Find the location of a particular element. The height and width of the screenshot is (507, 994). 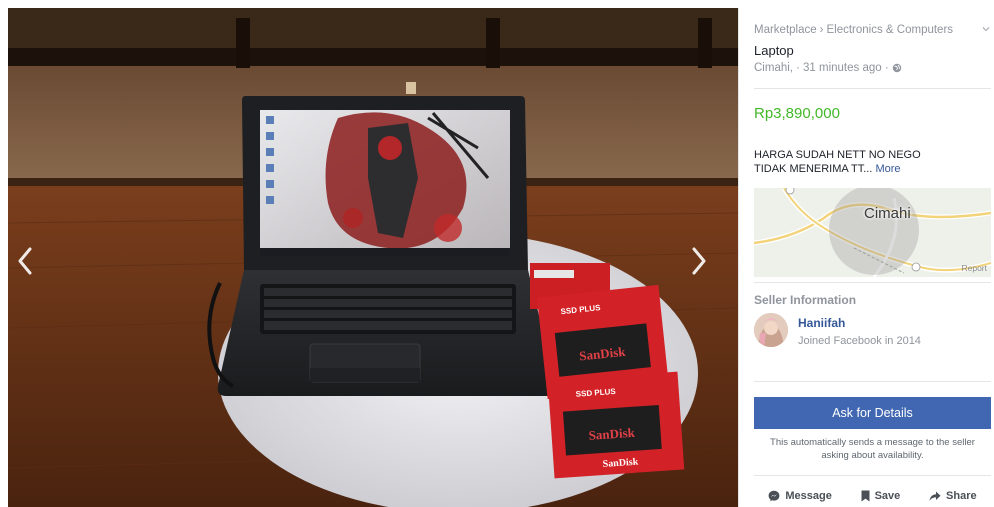

share-button: Share is located at coordinates (953, 496).